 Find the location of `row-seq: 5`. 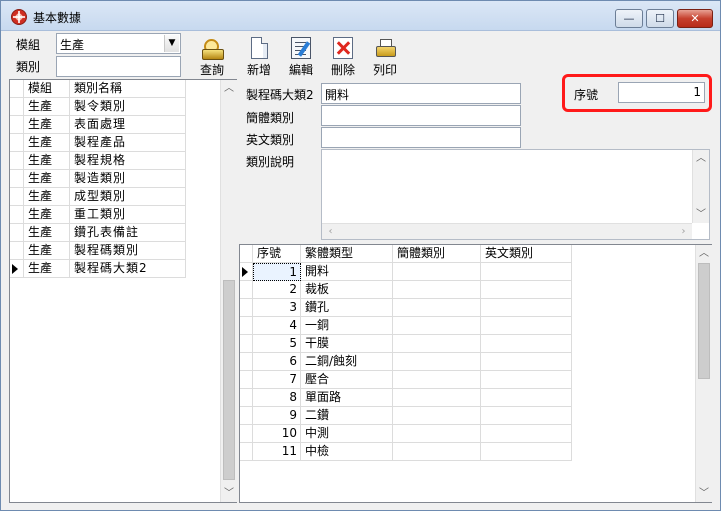

row-seq: 5 is located at coordinates (277, 344).